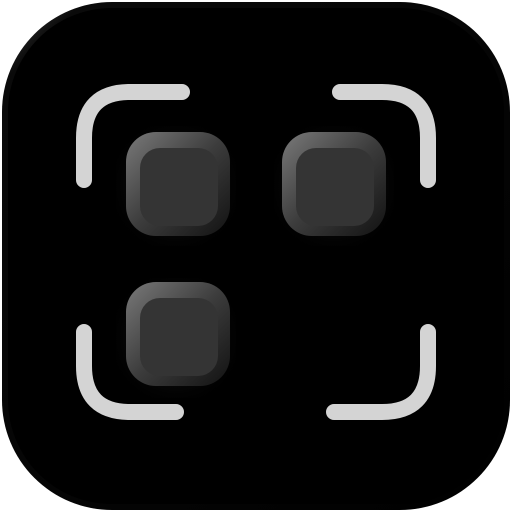 Image resolution: width=512 pixels, height=512 pixels. What do you see at coordinates (176, 186) in the screenshot?
I see `scan-square-top-left` at bounding box center [176, 186].